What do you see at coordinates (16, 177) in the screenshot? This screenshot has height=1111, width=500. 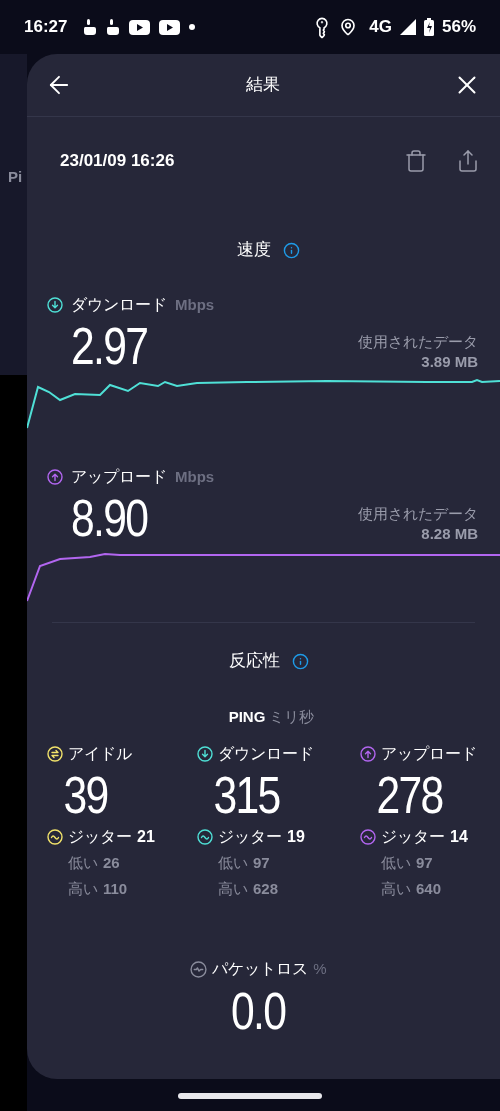 I see `background-text: Pi` at bounding box center [16, 177].